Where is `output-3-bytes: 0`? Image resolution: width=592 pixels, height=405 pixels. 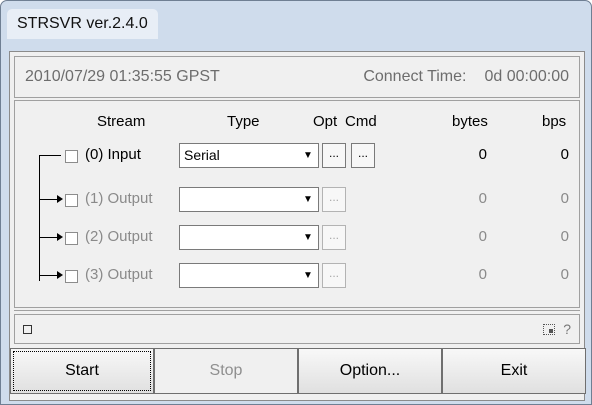 output-3-bytes: 0 is located at coordinates (482, 274).